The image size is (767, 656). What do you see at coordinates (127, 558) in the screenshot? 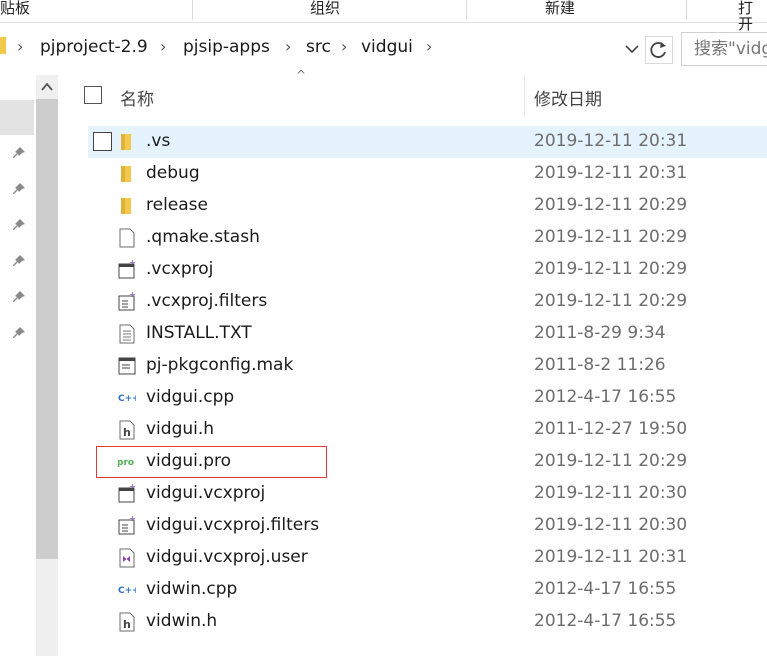
I see `vs-user-file-icon` at bounding box center [127, 558].